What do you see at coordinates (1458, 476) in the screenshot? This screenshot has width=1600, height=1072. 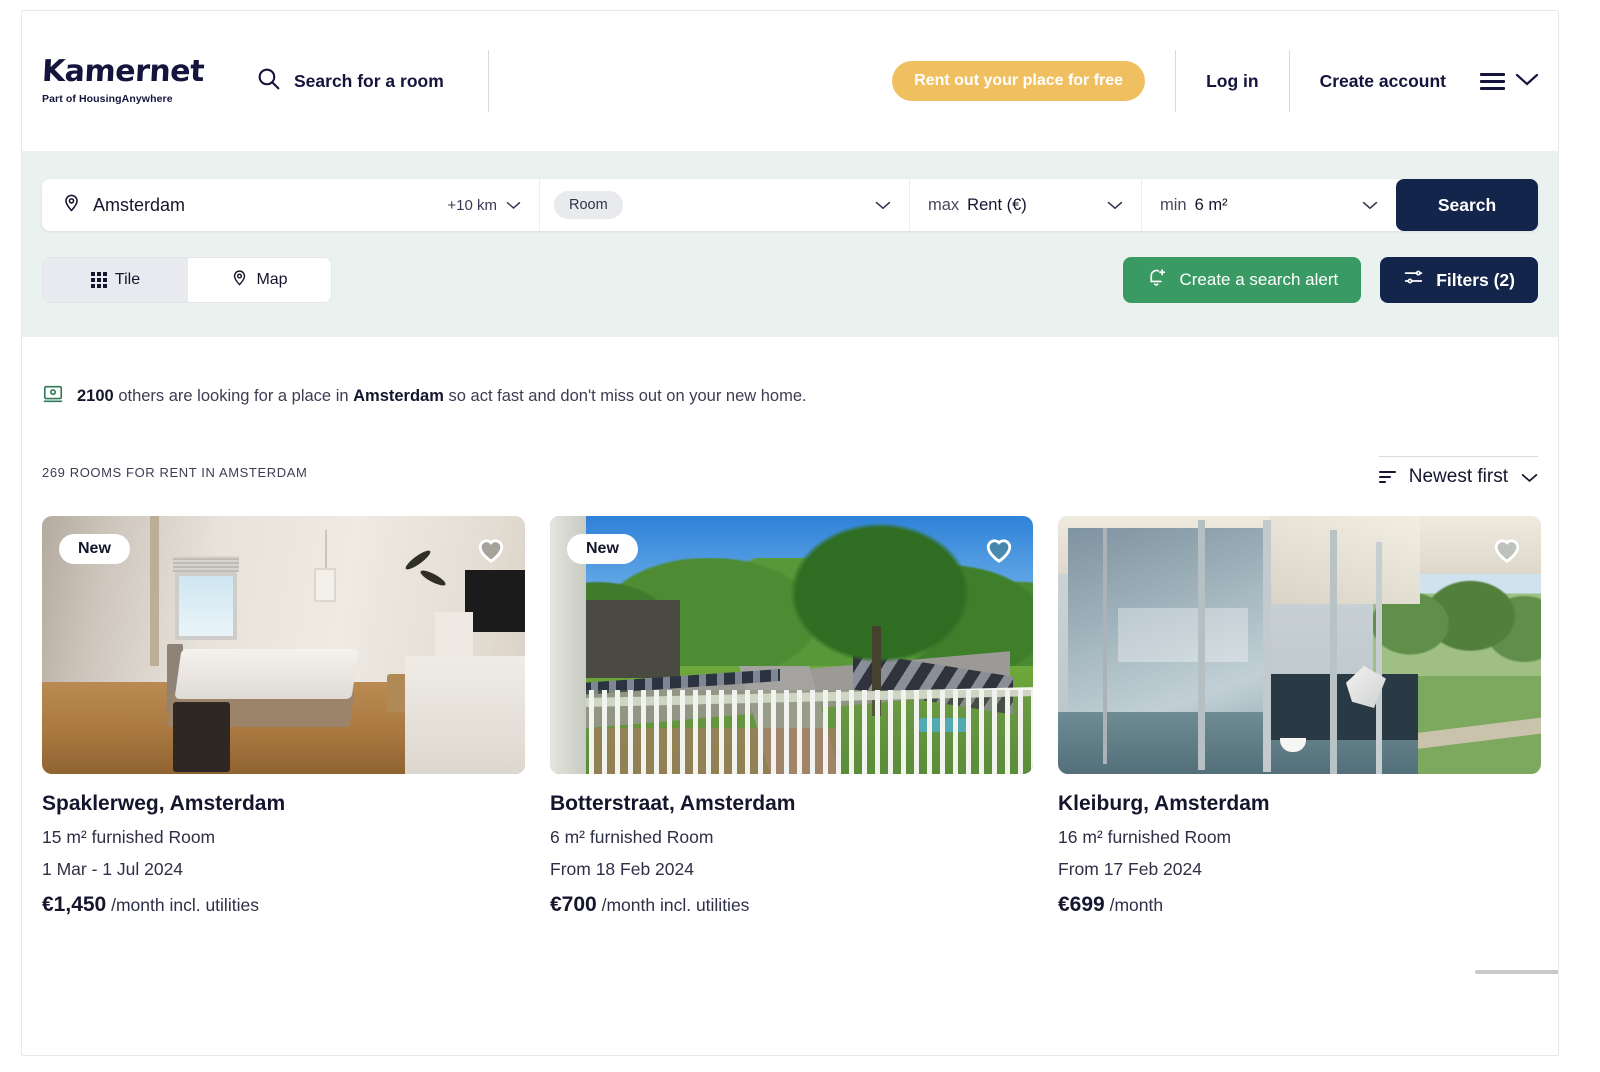 I see `sort-value-label: Newest first` at bounding box center [1458, 476].